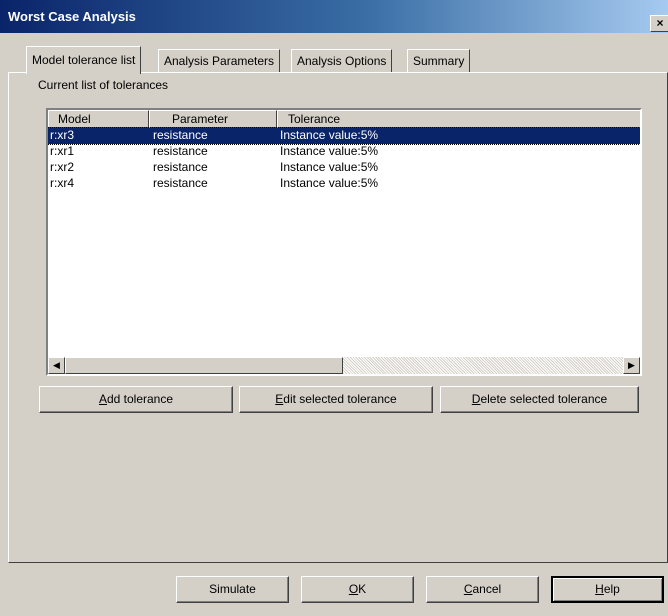  I want to click on title-bar: Worst Case Analysis ×, so click(334, 16).